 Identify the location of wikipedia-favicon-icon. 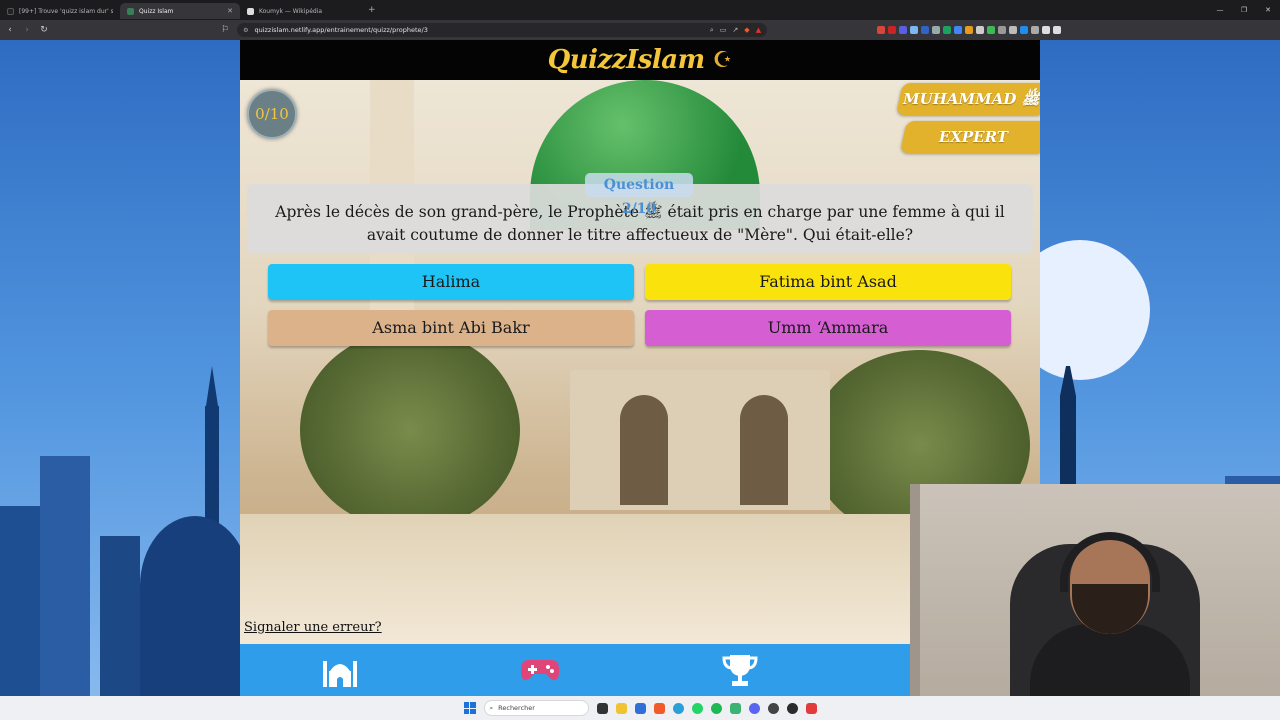
(250, 11).